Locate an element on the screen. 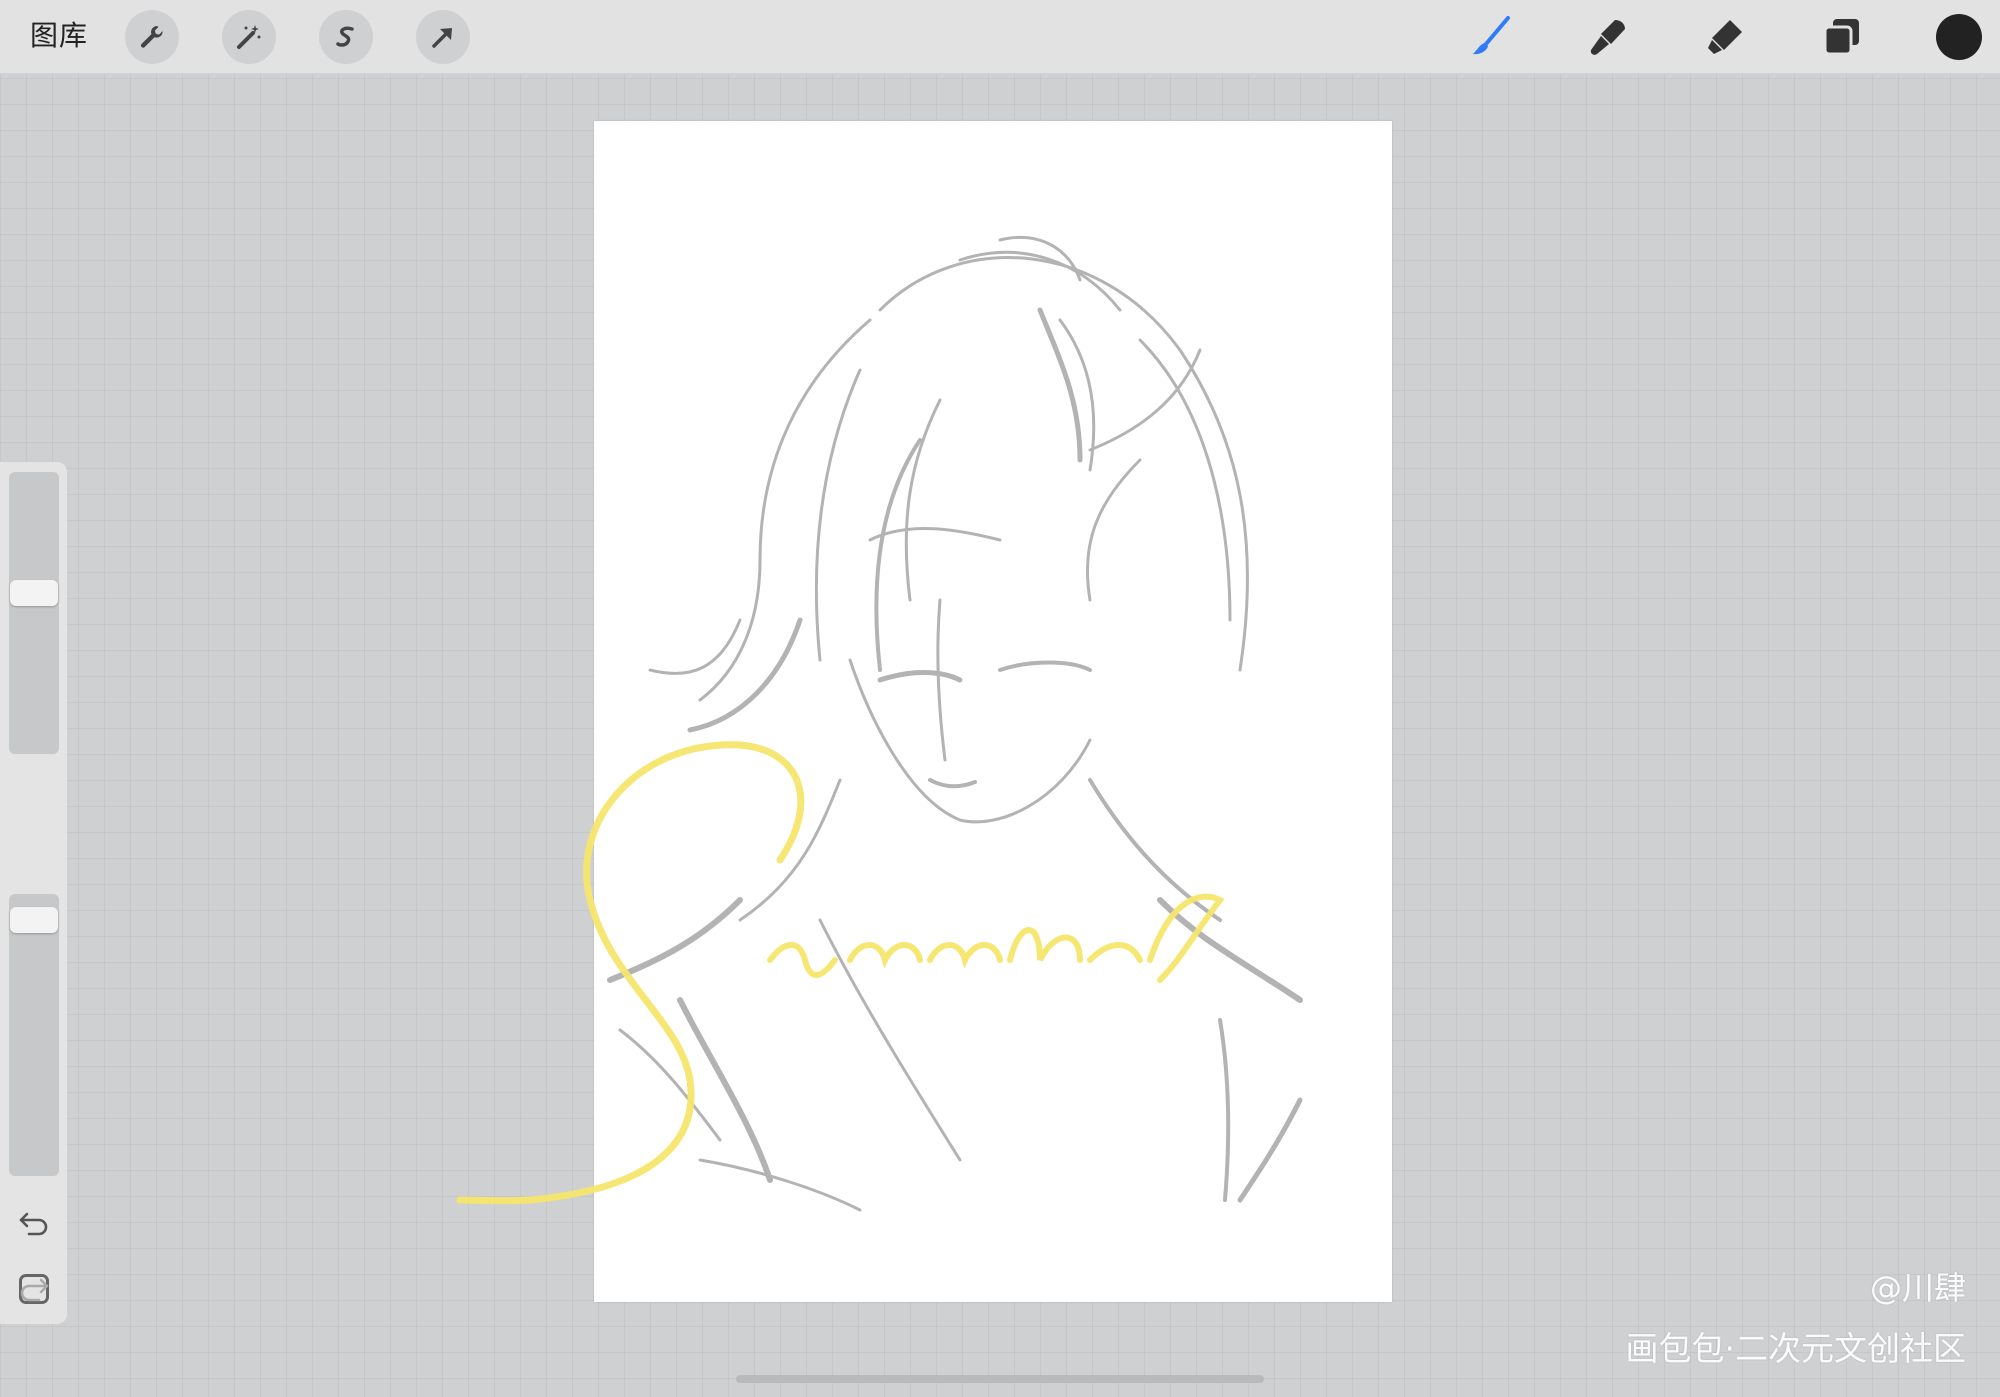 The height and width of the screenshot is (1397, 2000). watermark-handle: @川肆 is located at coordinates (1917, 1288).